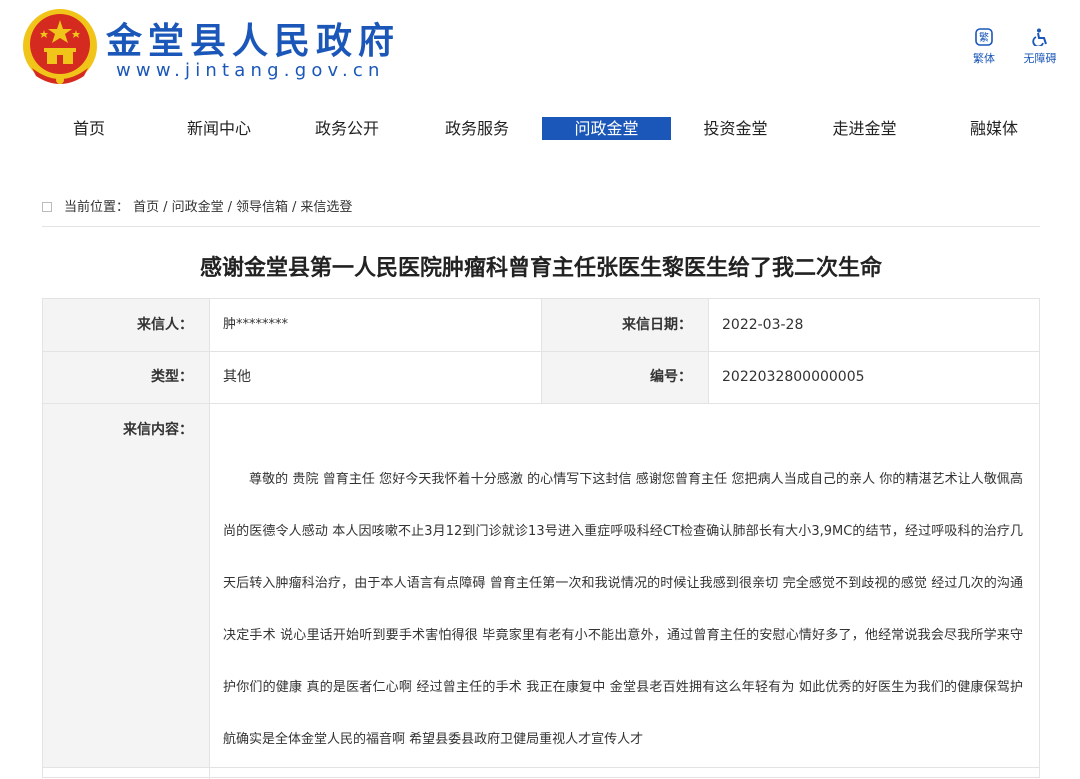  What do you see at coordinates (126, 586) in the screenshot?
I see `content-label: 来信内容：` at bounding box center [126, 586].